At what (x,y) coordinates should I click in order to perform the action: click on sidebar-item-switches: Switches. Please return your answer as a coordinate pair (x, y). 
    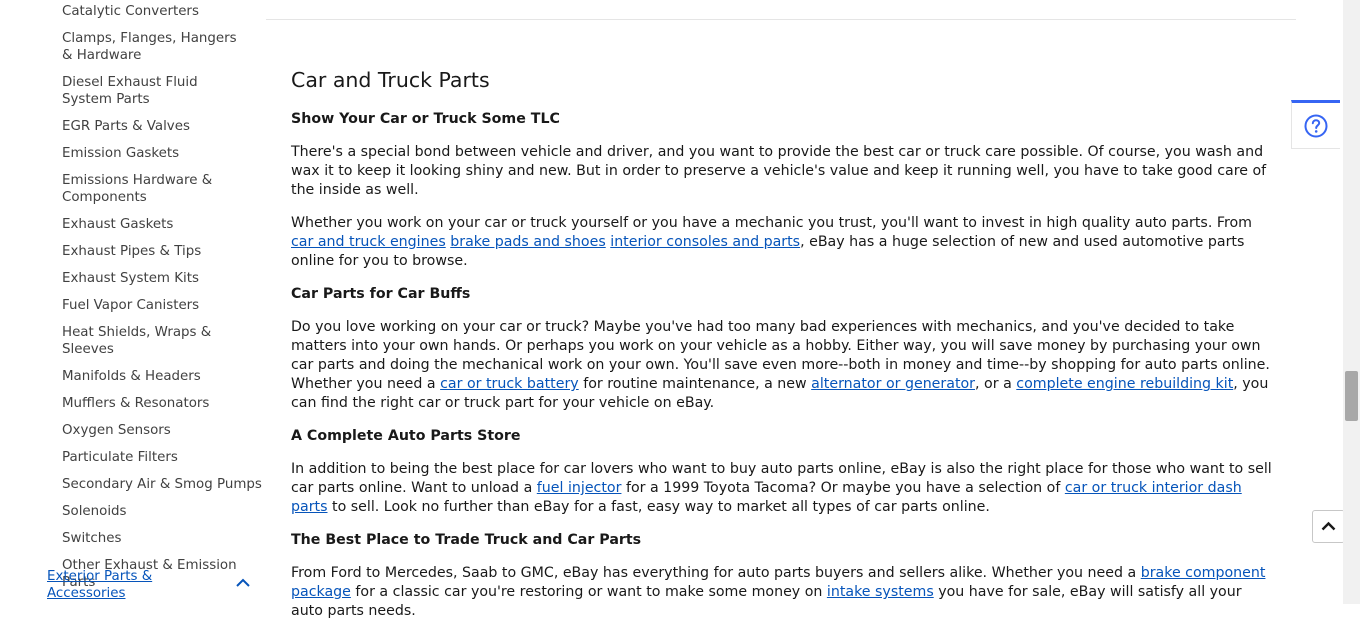
    Looking at the image, I should click on (162, 538).